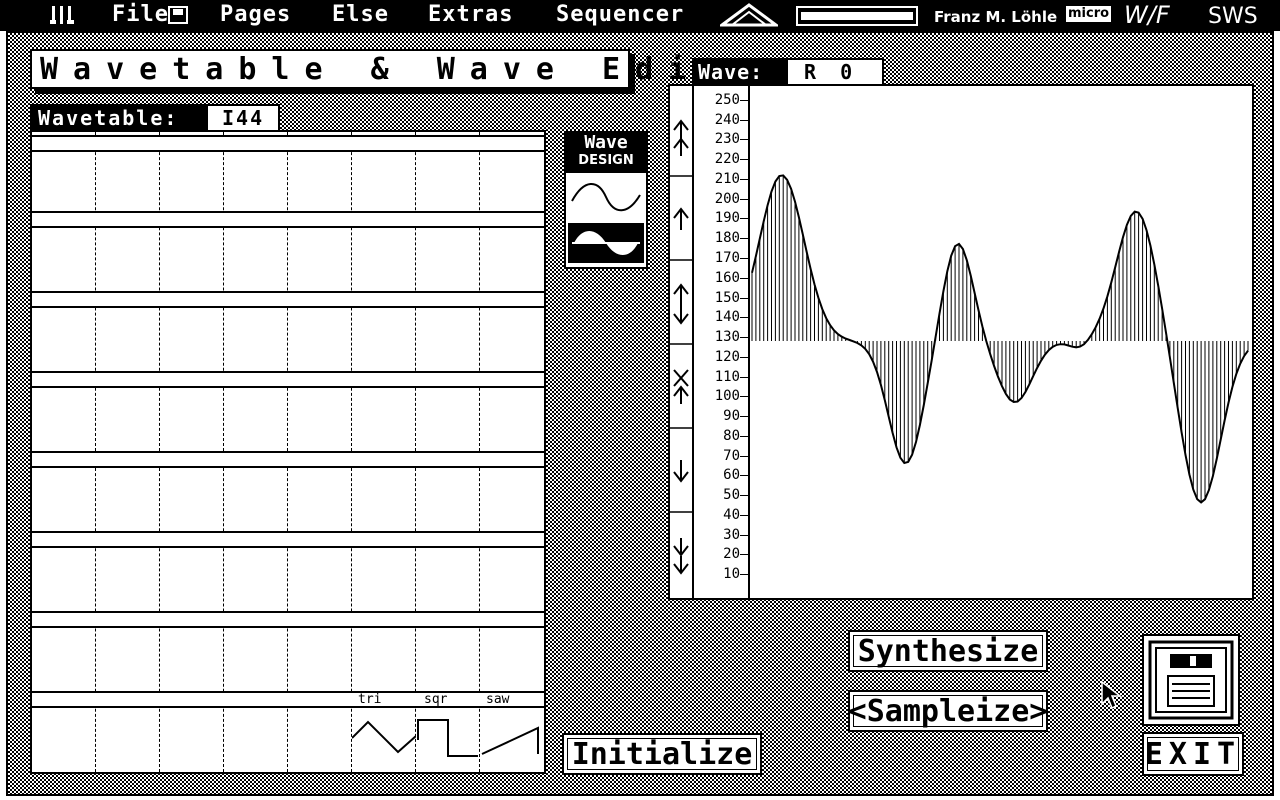  I want to click on micro-badge: micro, so click(1089, 14).